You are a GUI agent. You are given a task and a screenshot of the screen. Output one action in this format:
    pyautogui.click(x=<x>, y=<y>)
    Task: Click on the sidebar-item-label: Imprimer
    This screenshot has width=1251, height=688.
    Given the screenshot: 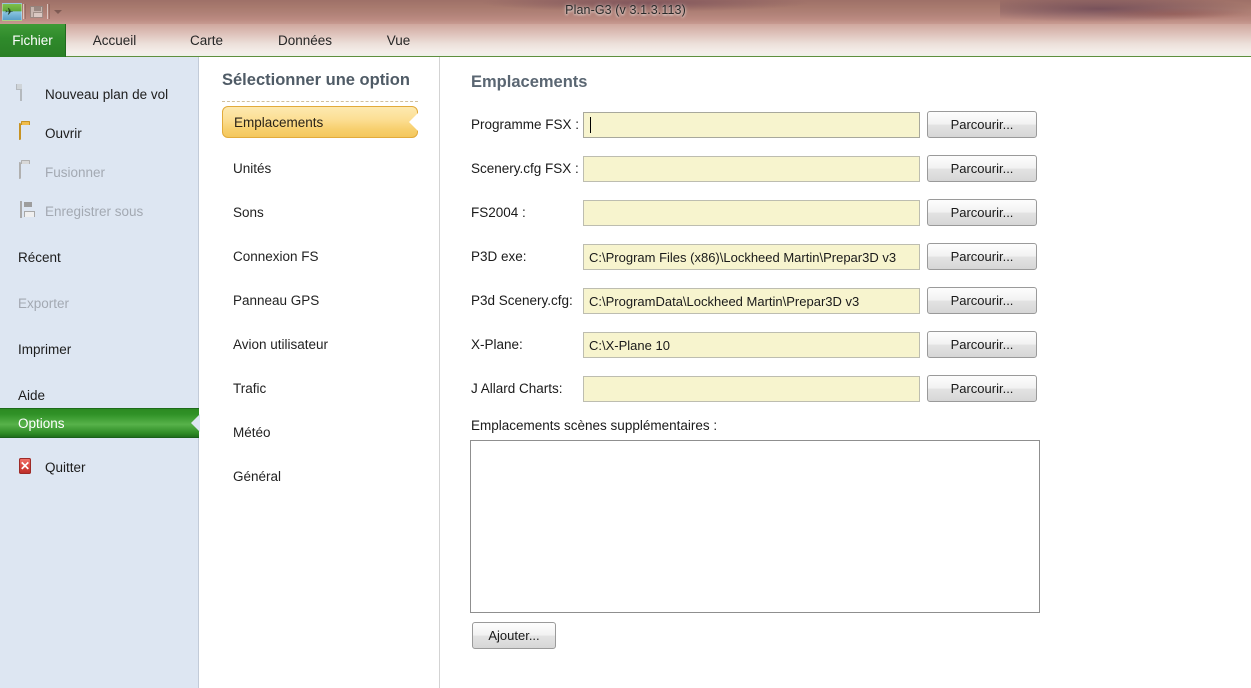 What is the action you would take?
    pyautogui.click(x=45, y=349)
    